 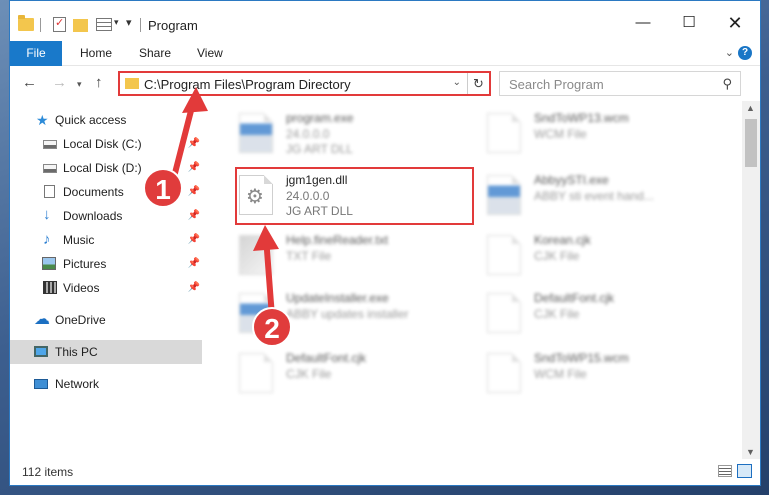 I want to click on callout-badge: 1, so click(x=163, y=188).